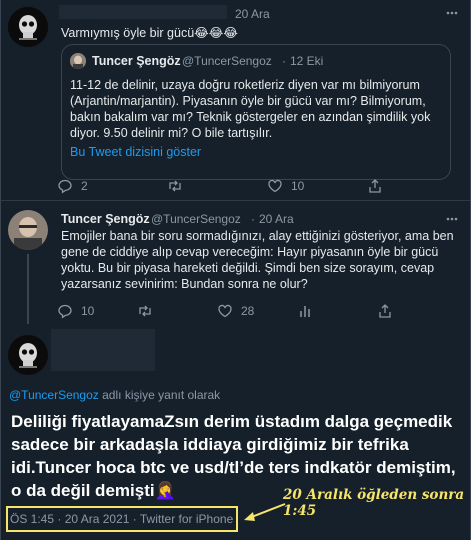  I want to click on tweet-text: Varmıymış öyle bir gücü😂😂😂, so click(149, 33).